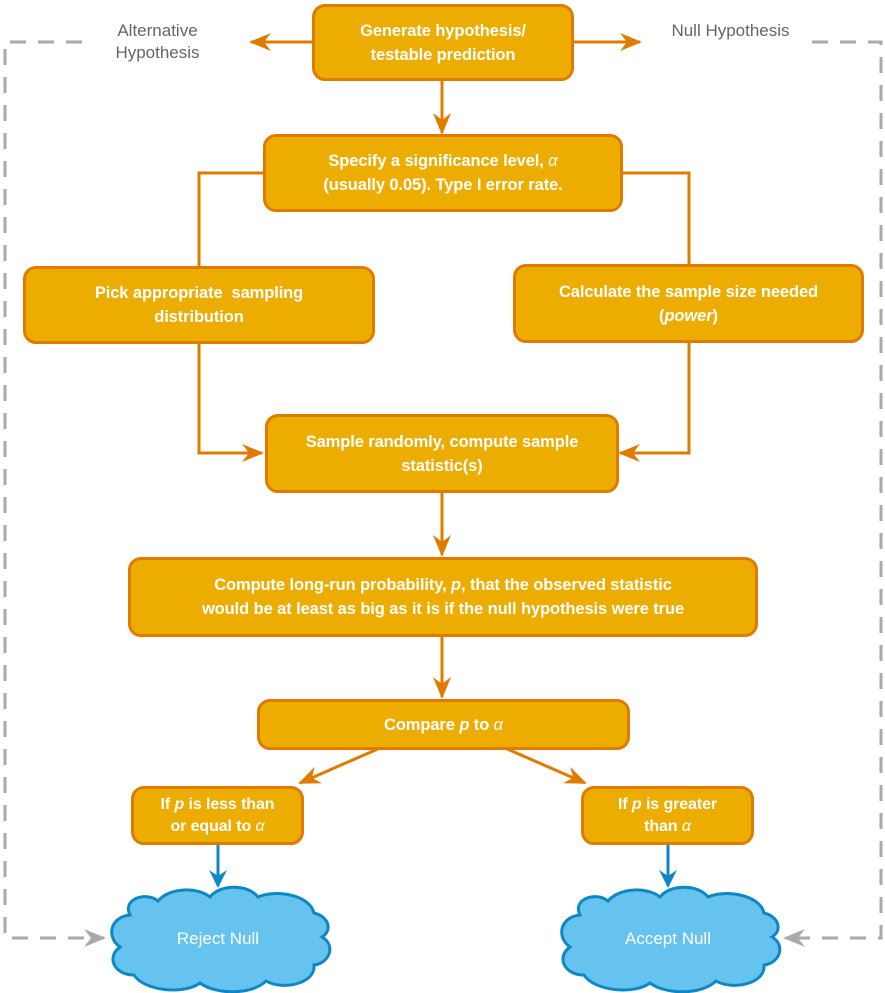 The width and height of the screenshot is (885, 993). I want to click on power-emphasis: power, so click(688, 315).